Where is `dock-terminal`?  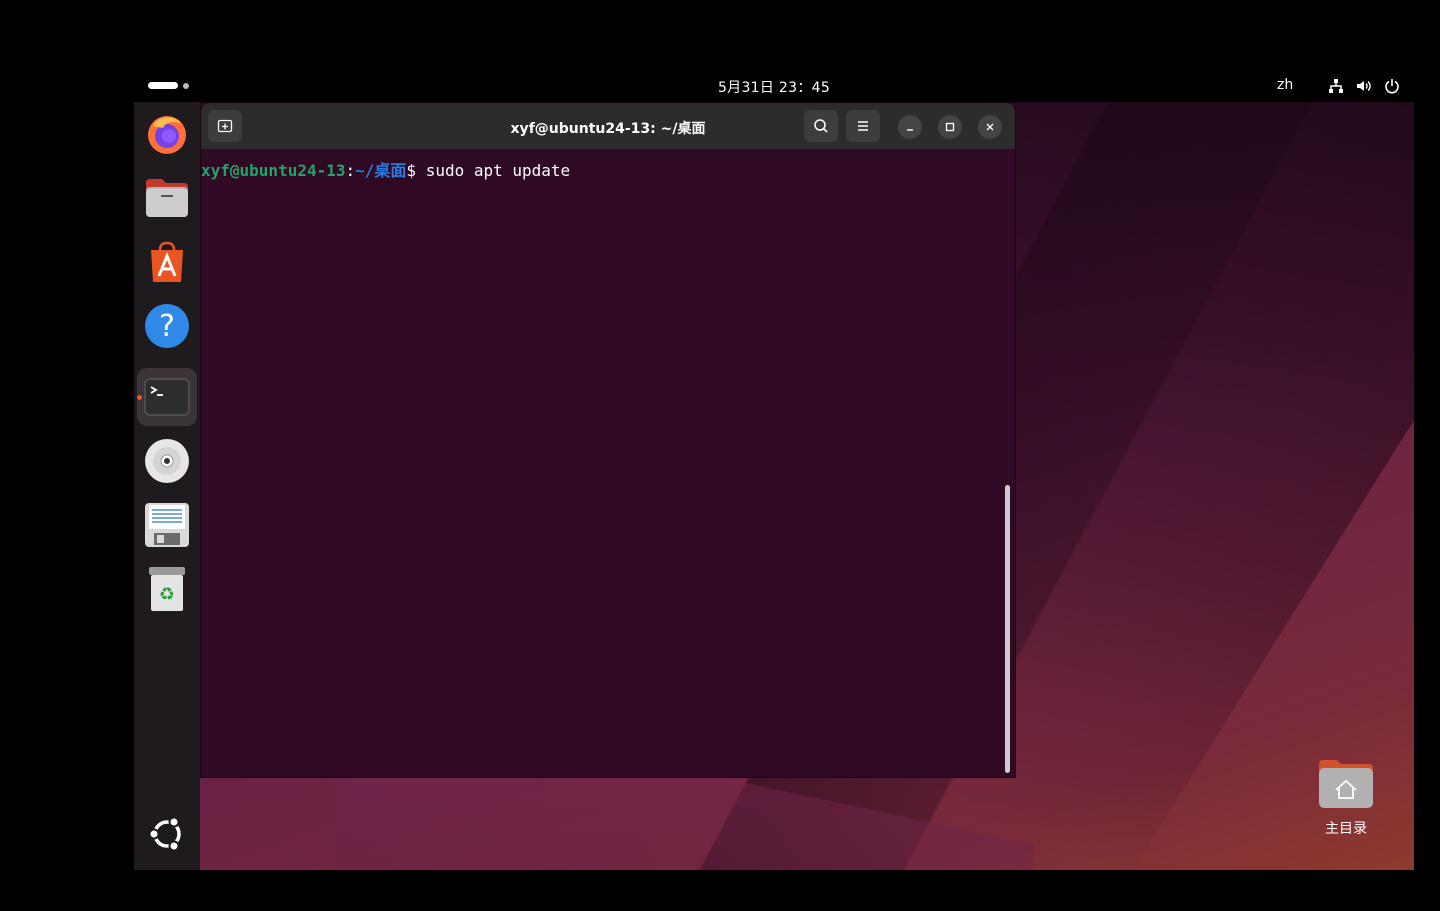 dock-terminal is located at coordinates (167, 397).